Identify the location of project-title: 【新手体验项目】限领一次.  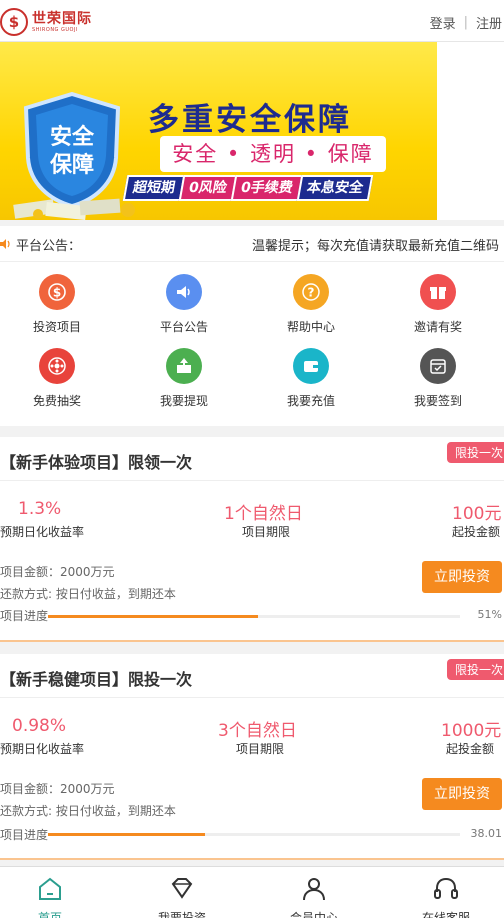
(96, 462).